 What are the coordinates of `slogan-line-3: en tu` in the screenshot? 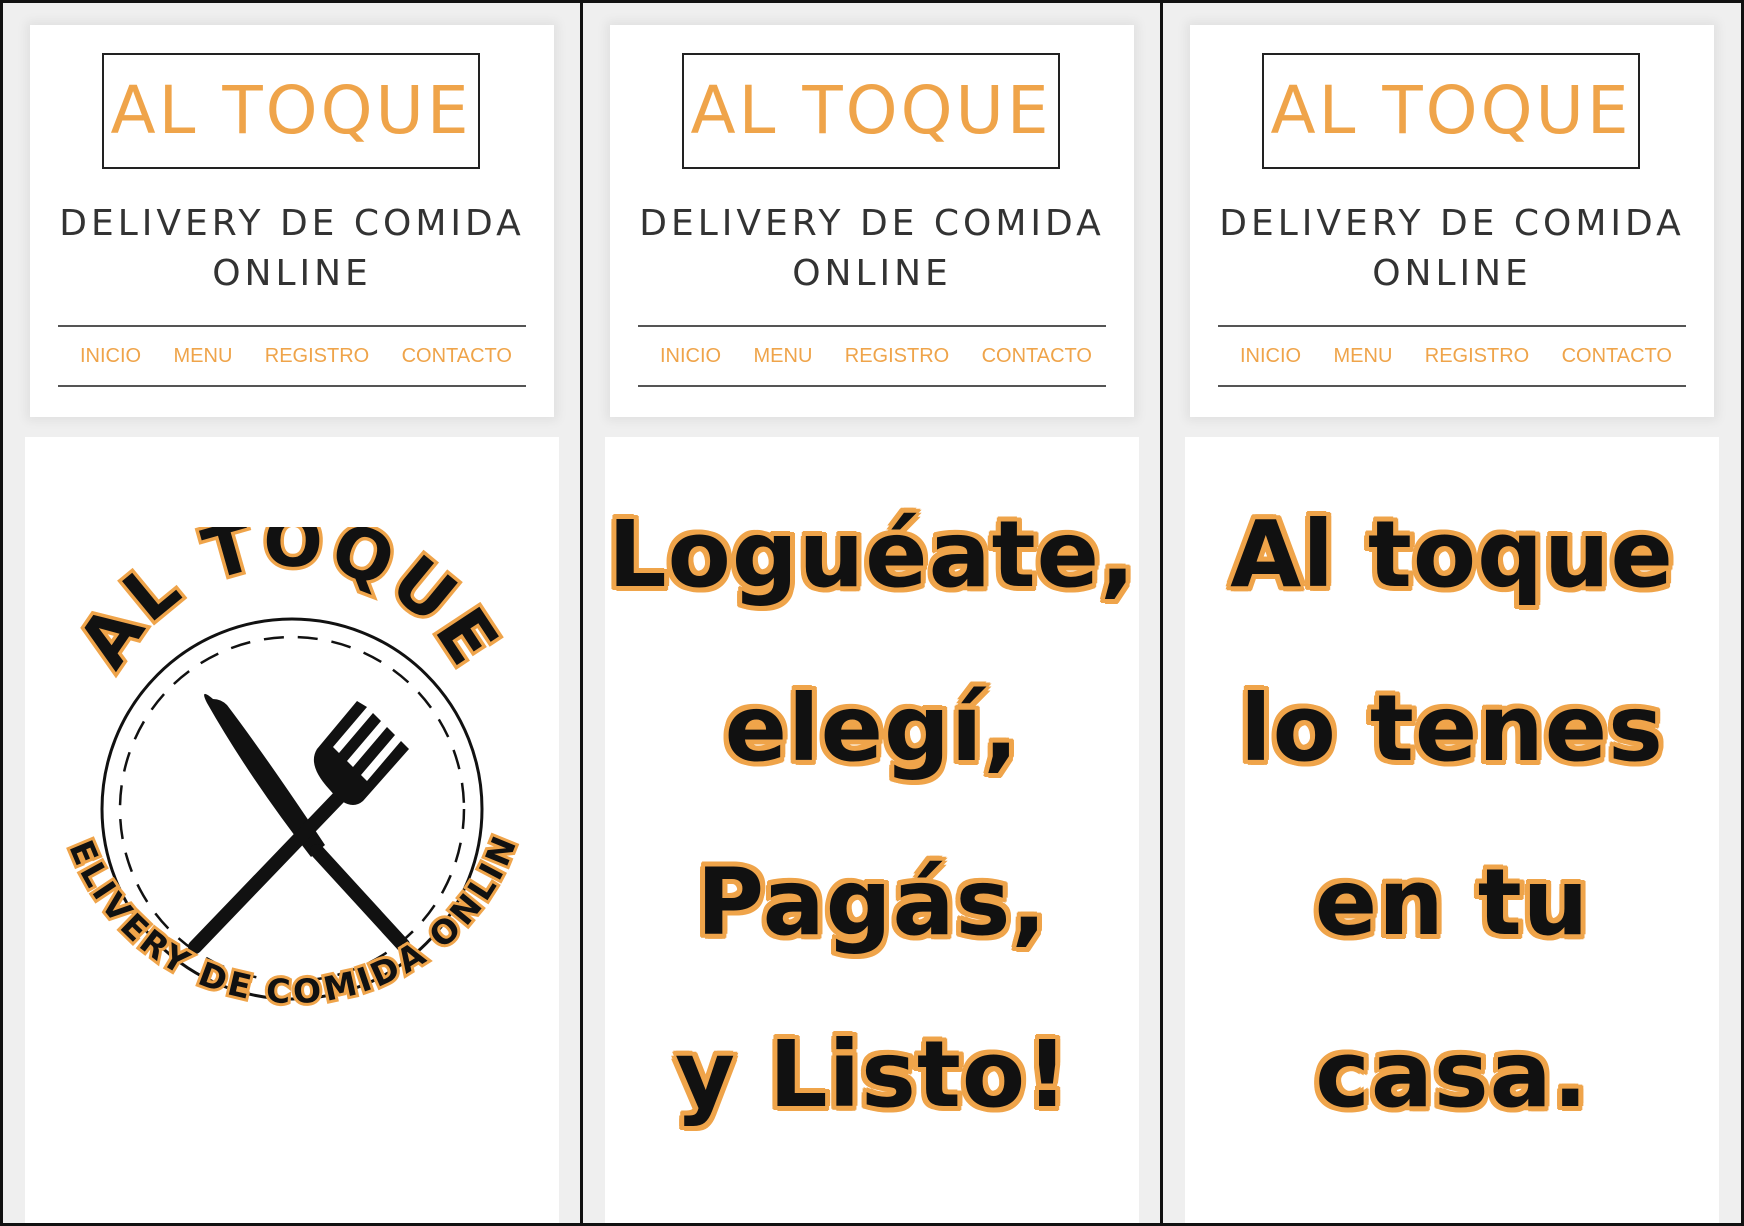 It's located at (1452, 902).